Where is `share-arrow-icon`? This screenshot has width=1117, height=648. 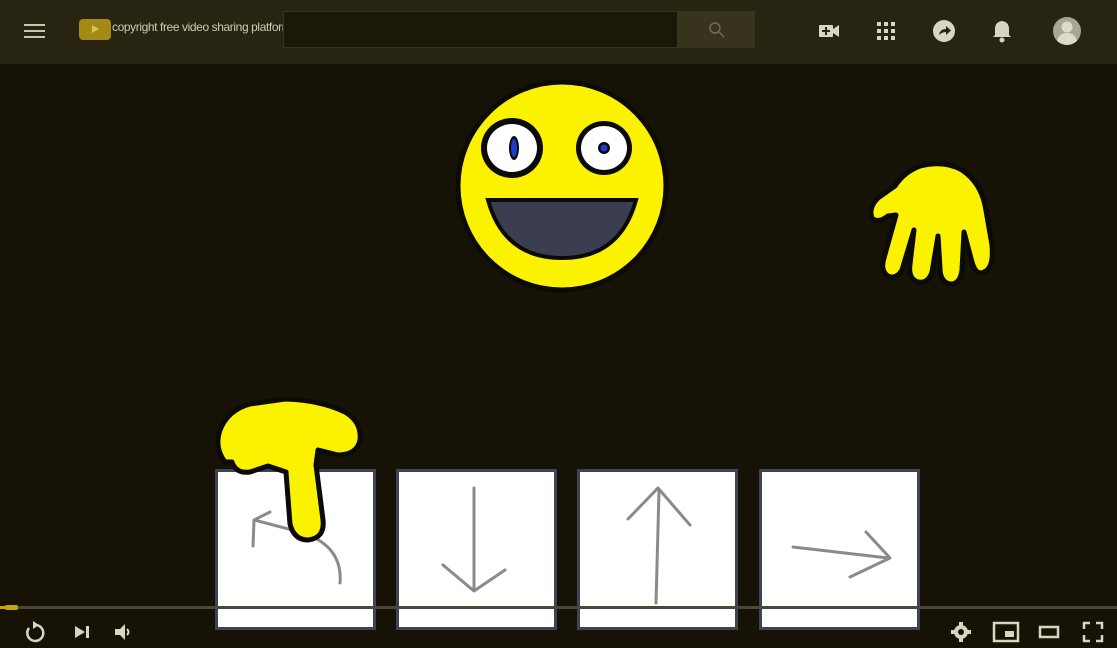 share-arrow-icon is located at coordinates (944, 31).